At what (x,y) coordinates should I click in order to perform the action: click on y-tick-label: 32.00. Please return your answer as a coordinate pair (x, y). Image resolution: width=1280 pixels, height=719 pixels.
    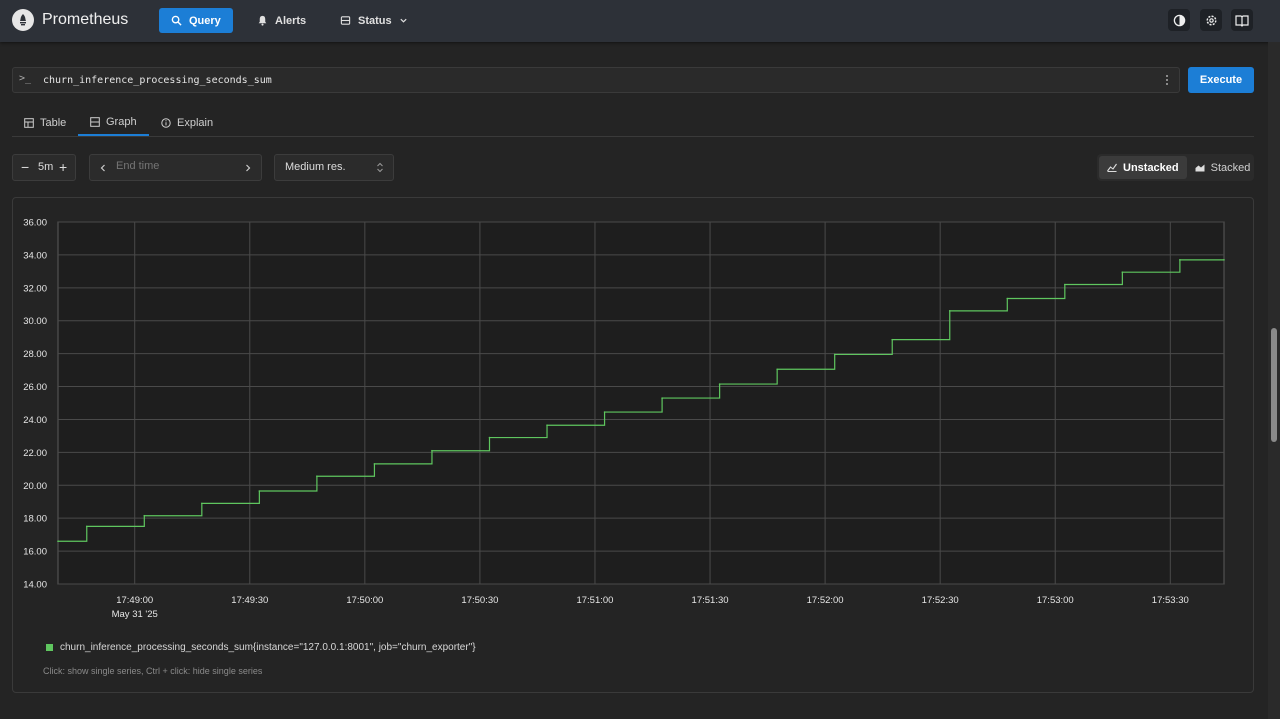
    Looking at the image, I should click on (35, 288).